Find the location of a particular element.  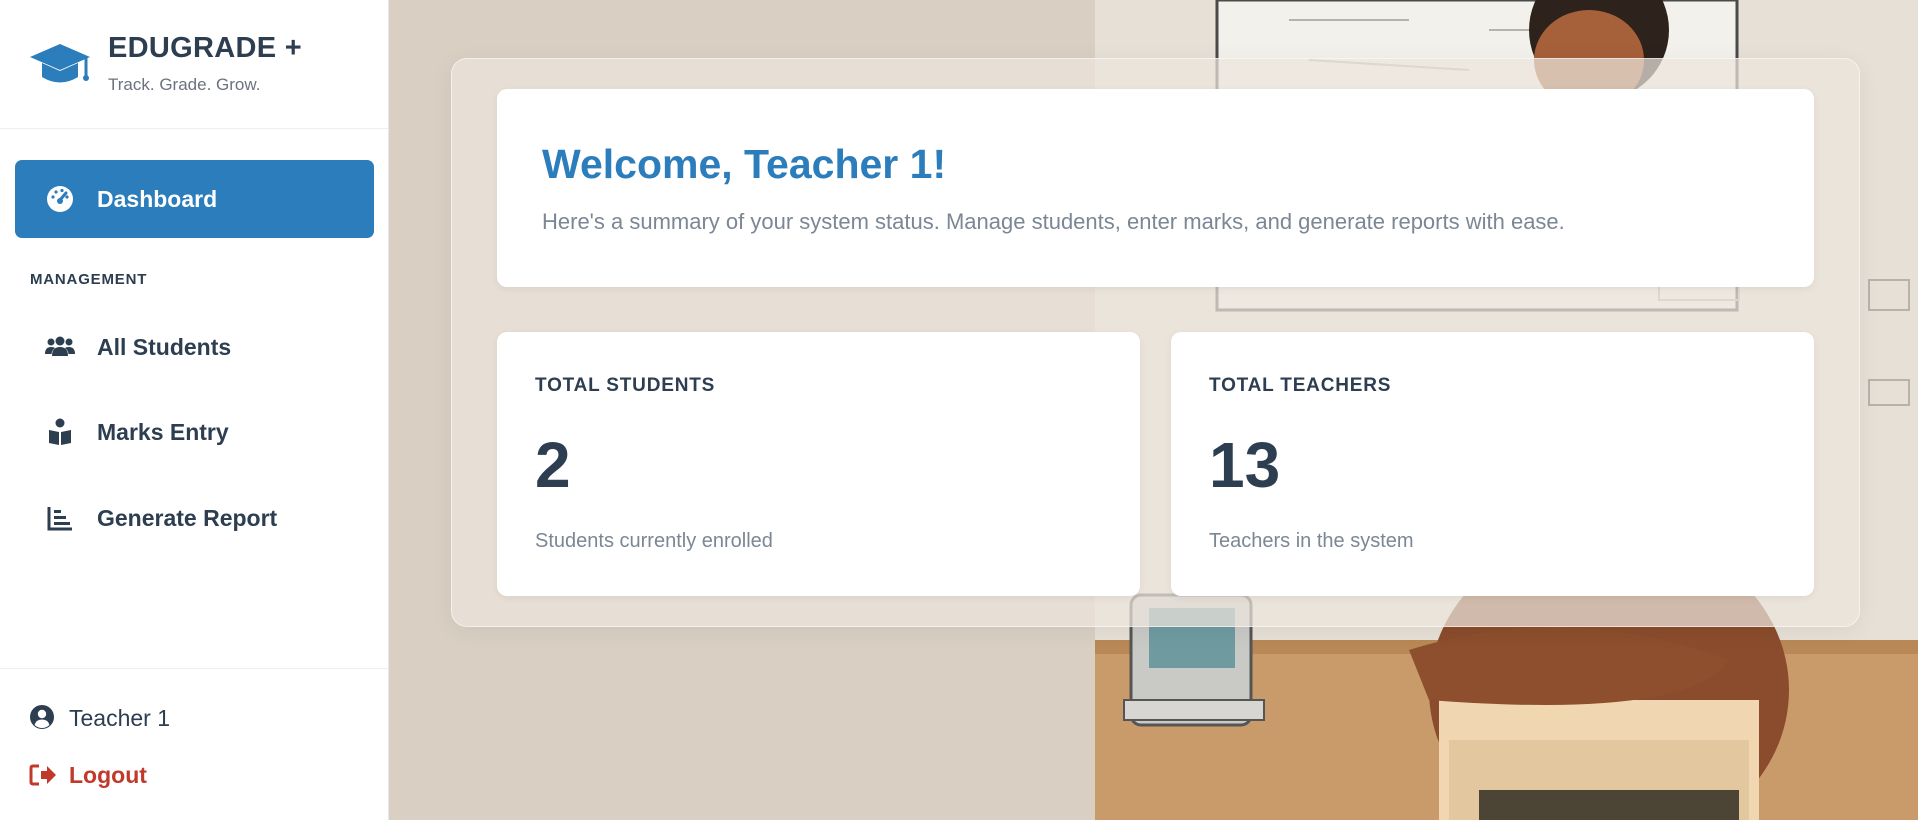

brand-name: EDUGRADE + is located at coordinates (205, 48).